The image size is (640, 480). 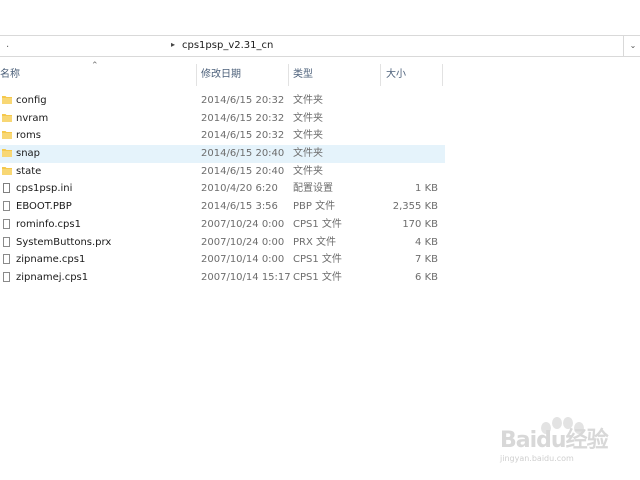 I want to click on file-row: nvram 2014/6/15 20:32 文件夹, so click(x=222, y=119).